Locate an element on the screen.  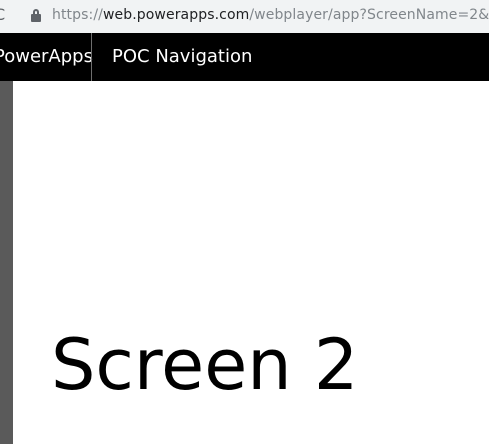
app-name: POC Navigation is located at coordinates (182, 56).